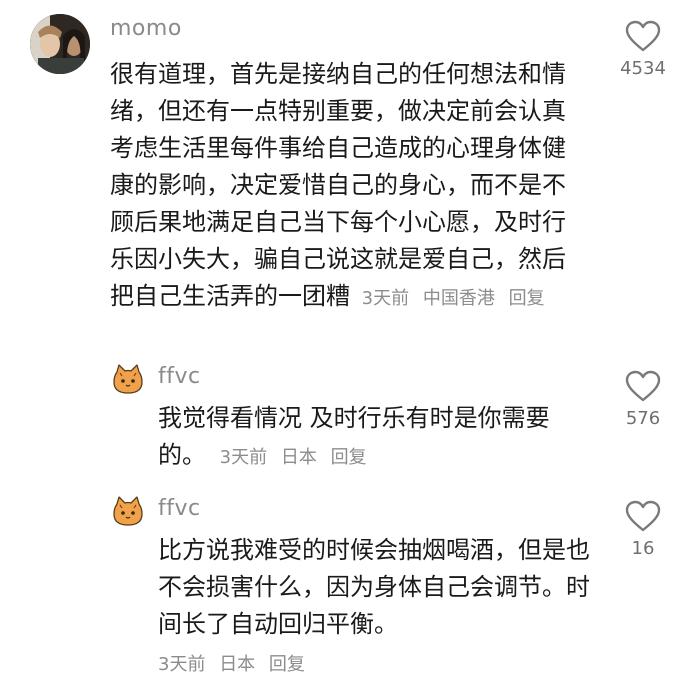  Describe the element at coordinates (643, 548) in the screenshot. I see `like-count: 16` at that location.